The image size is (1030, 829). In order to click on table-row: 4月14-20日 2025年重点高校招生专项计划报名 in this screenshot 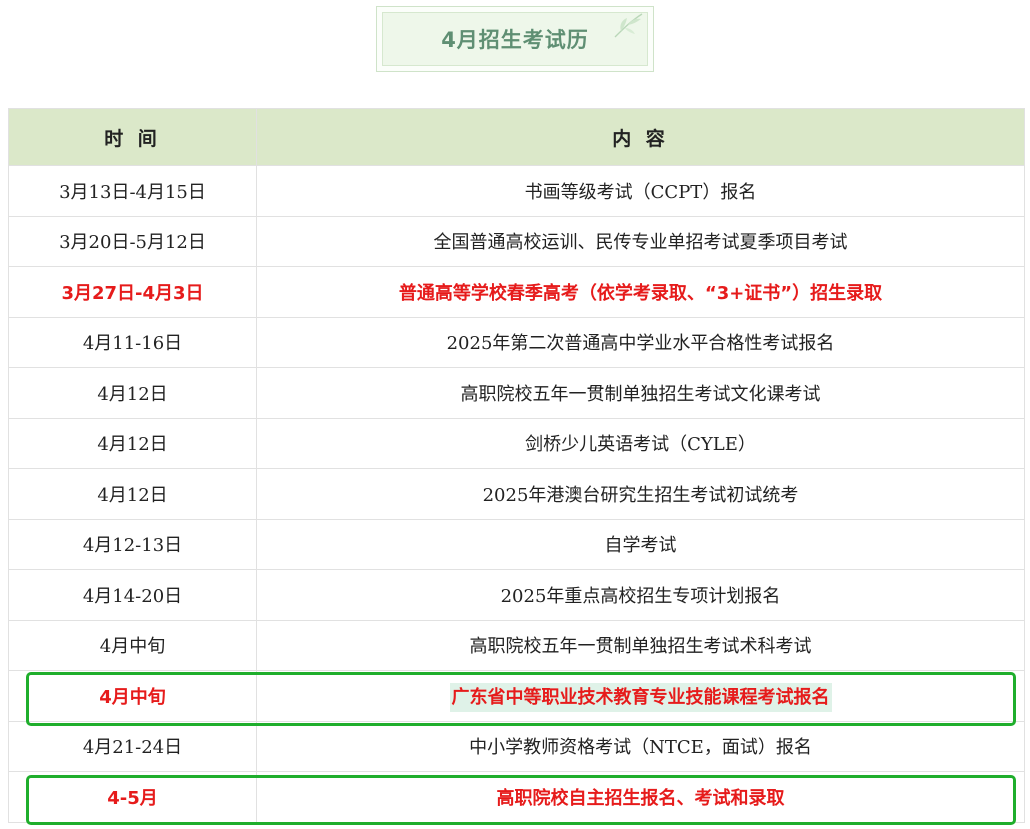, I will do `click(516, 595)`.